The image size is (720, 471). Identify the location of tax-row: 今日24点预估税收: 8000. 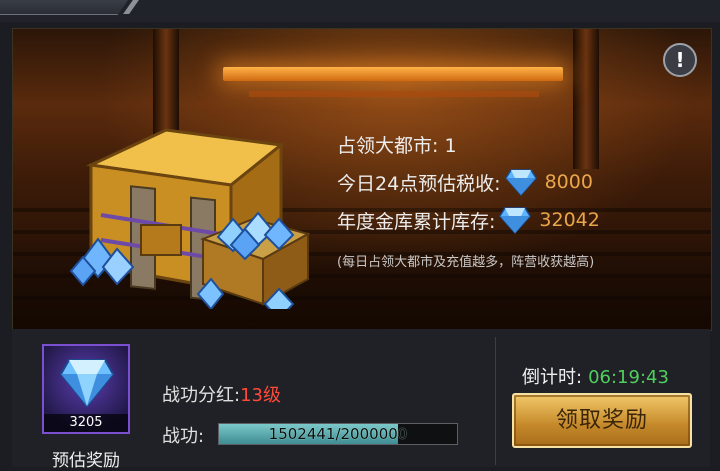
(522, 182).